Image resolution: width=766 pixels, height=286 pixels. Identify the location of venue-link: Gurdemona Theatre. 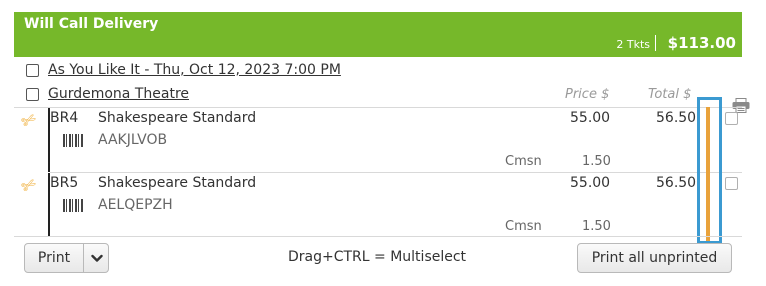
(118, 94).